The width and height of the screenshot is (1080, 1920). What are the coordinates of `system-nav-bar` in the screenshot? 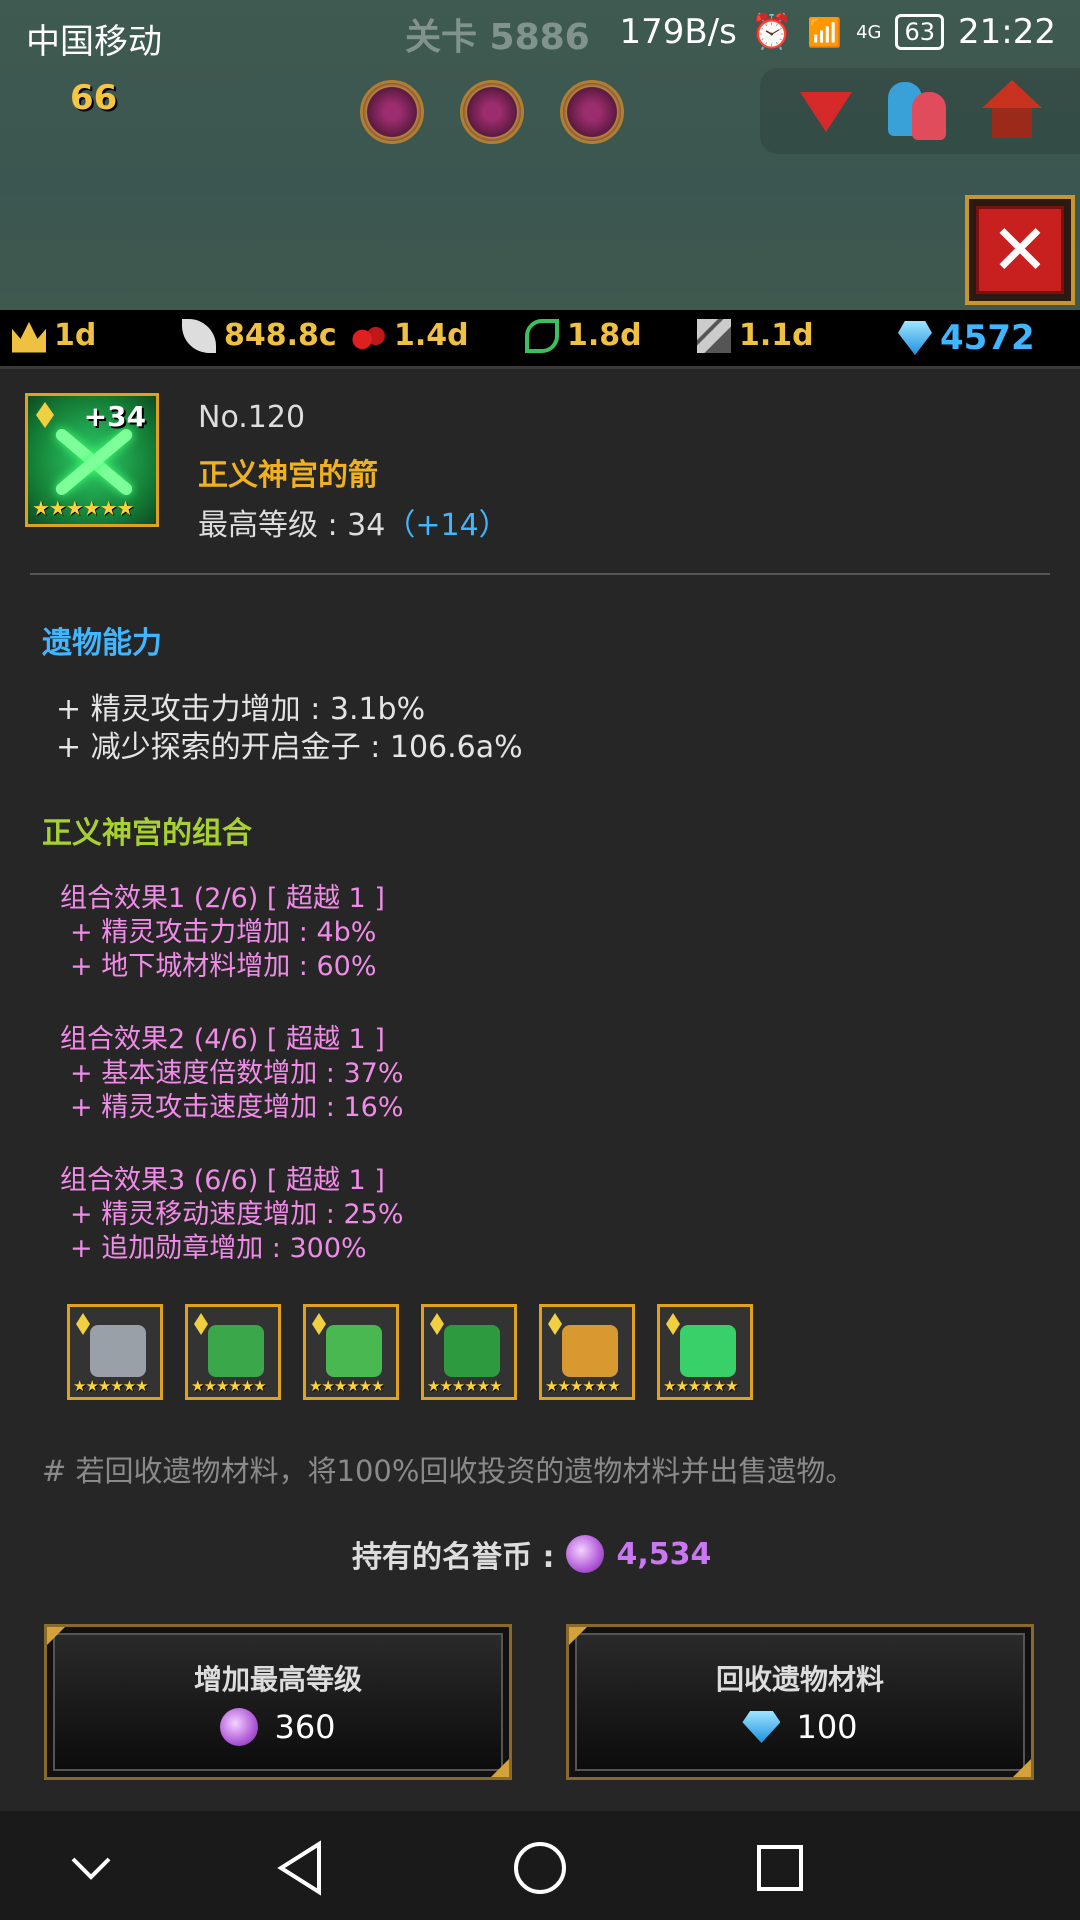 It's located at (540, 1865).